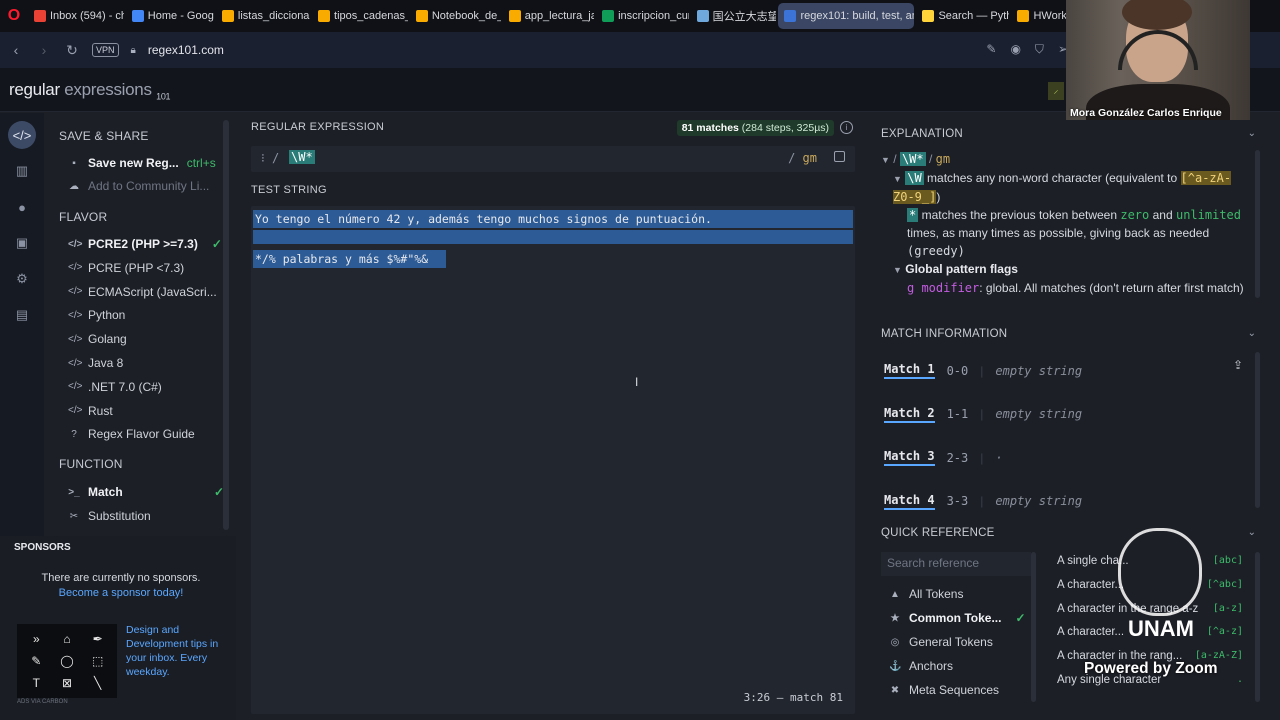  What do you see at coordinates (289, 190) in the screenshot?
I see `test-string-heading: TEST STRING` at bounding box center [289, 190].